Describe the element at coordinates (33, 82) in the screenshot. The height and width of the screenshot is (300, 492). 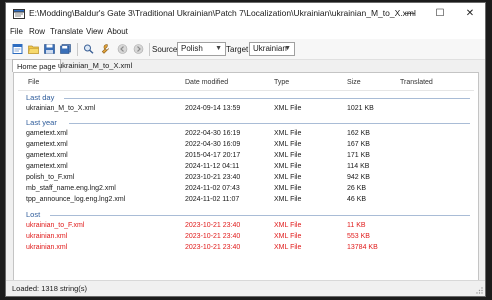
I see `column-header-file: File` at that location.